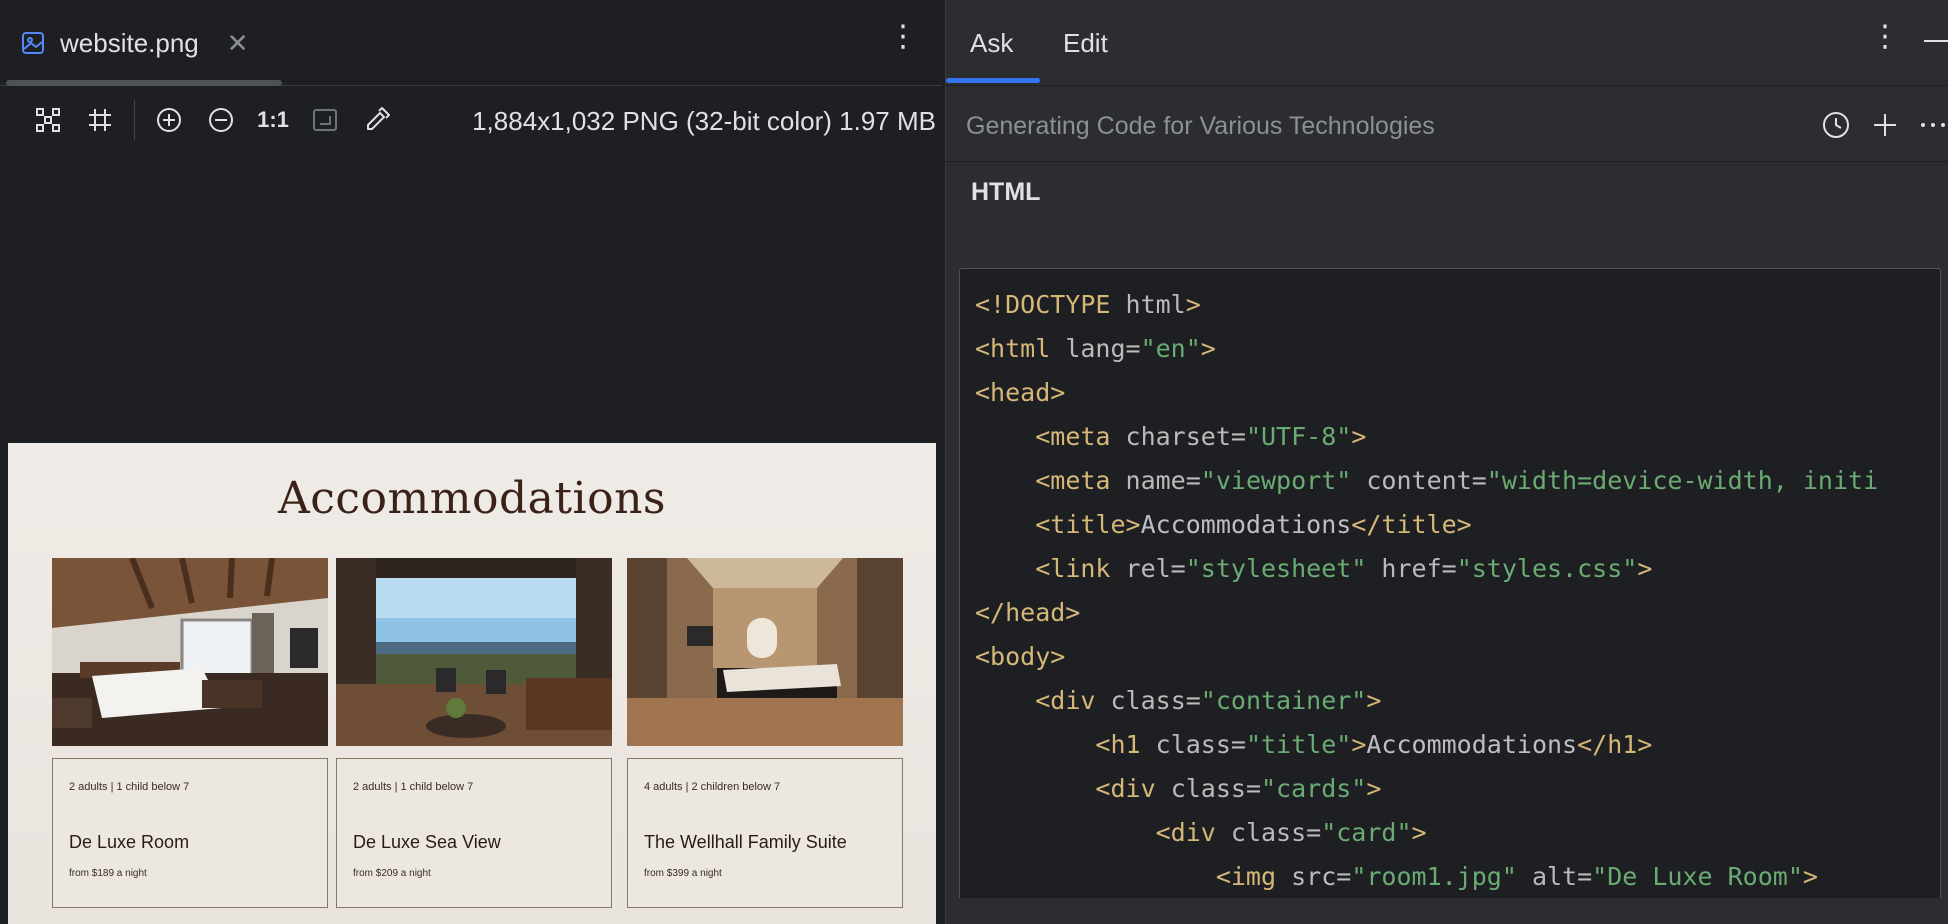  I want to click on panel-bottom-strip, so click(1447, 911).